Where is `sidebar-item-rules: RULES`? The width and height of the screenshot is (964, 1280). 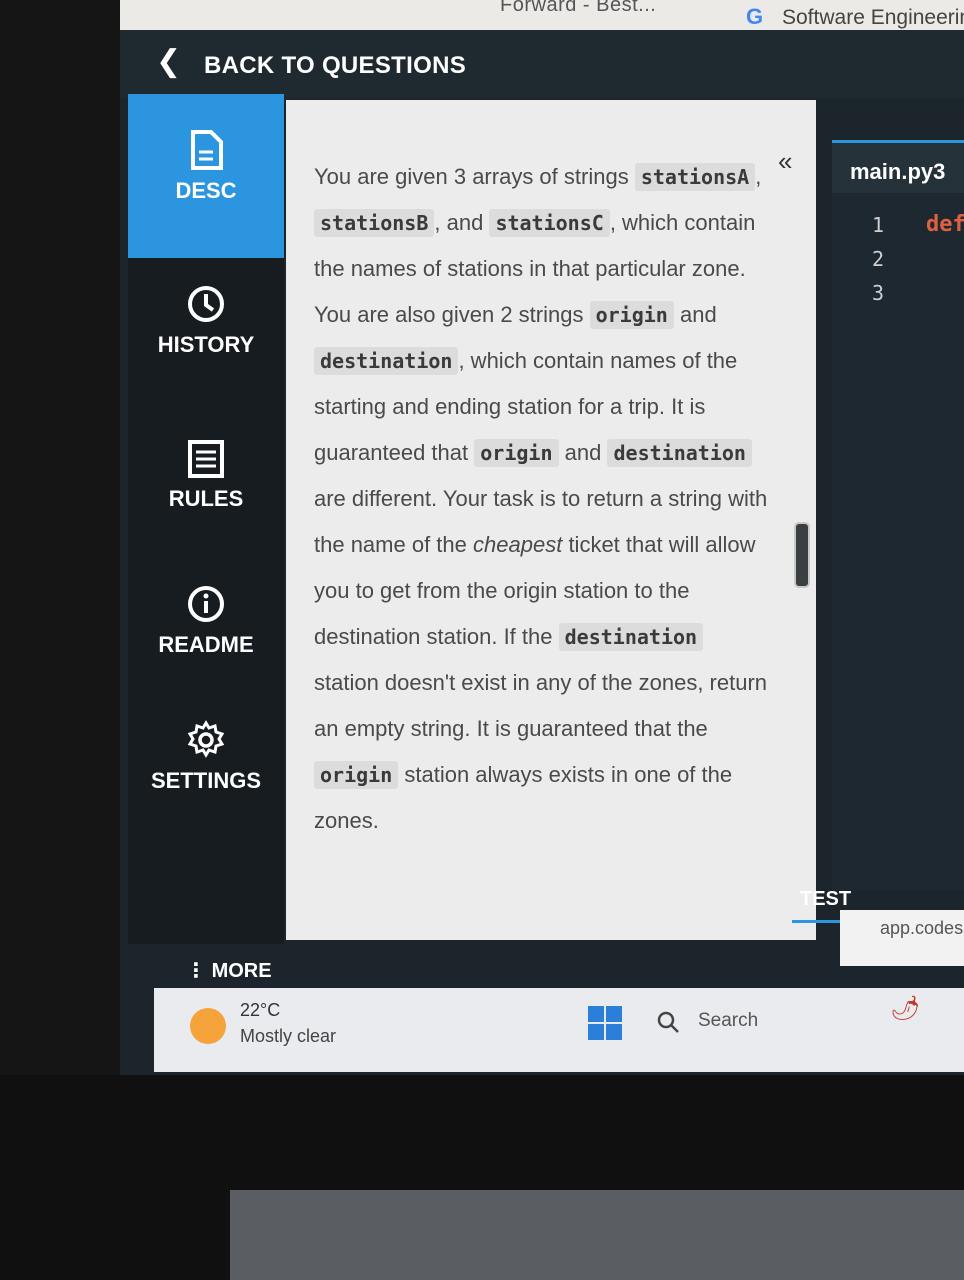
sidebar-item-rules: RULES is located at coordinates (206, 495).